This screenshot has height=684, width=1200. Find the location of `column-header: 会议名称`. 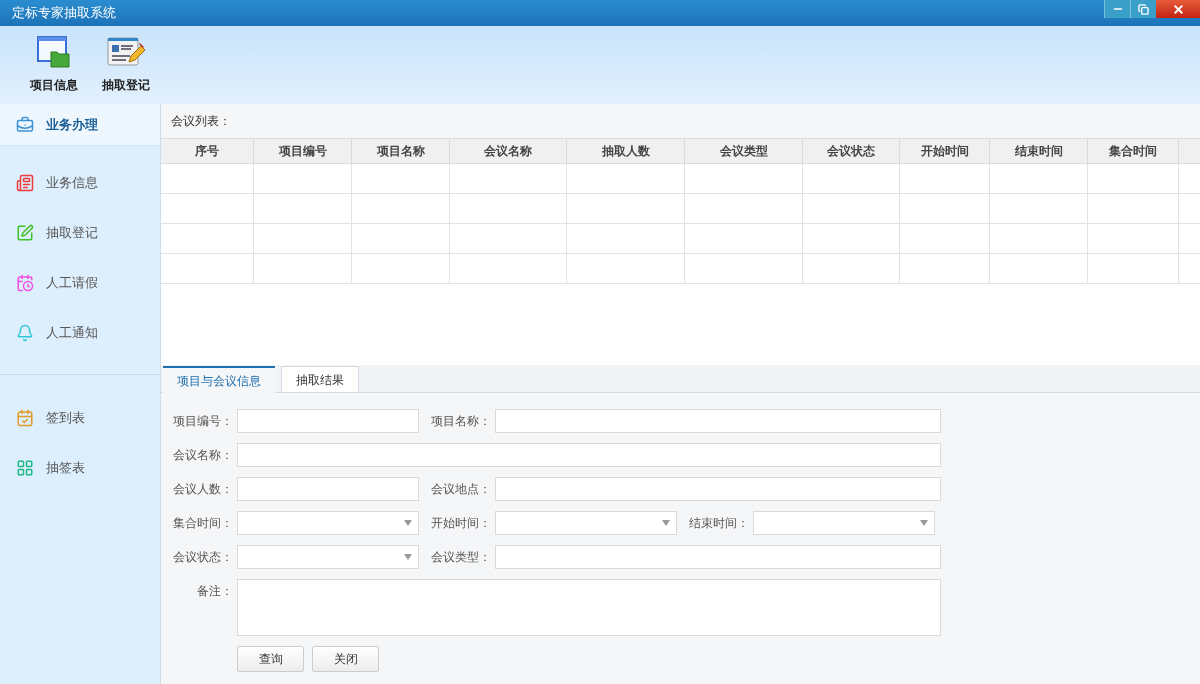

column-header: 会议名称 is located at coordinates (508, 151).